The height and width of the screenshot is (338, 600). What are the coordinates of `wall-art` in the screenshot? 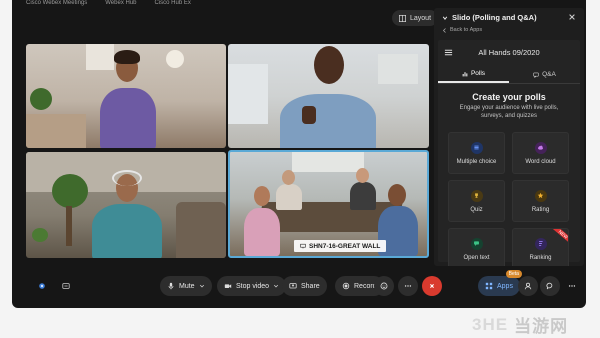 It's located at (100, 57).